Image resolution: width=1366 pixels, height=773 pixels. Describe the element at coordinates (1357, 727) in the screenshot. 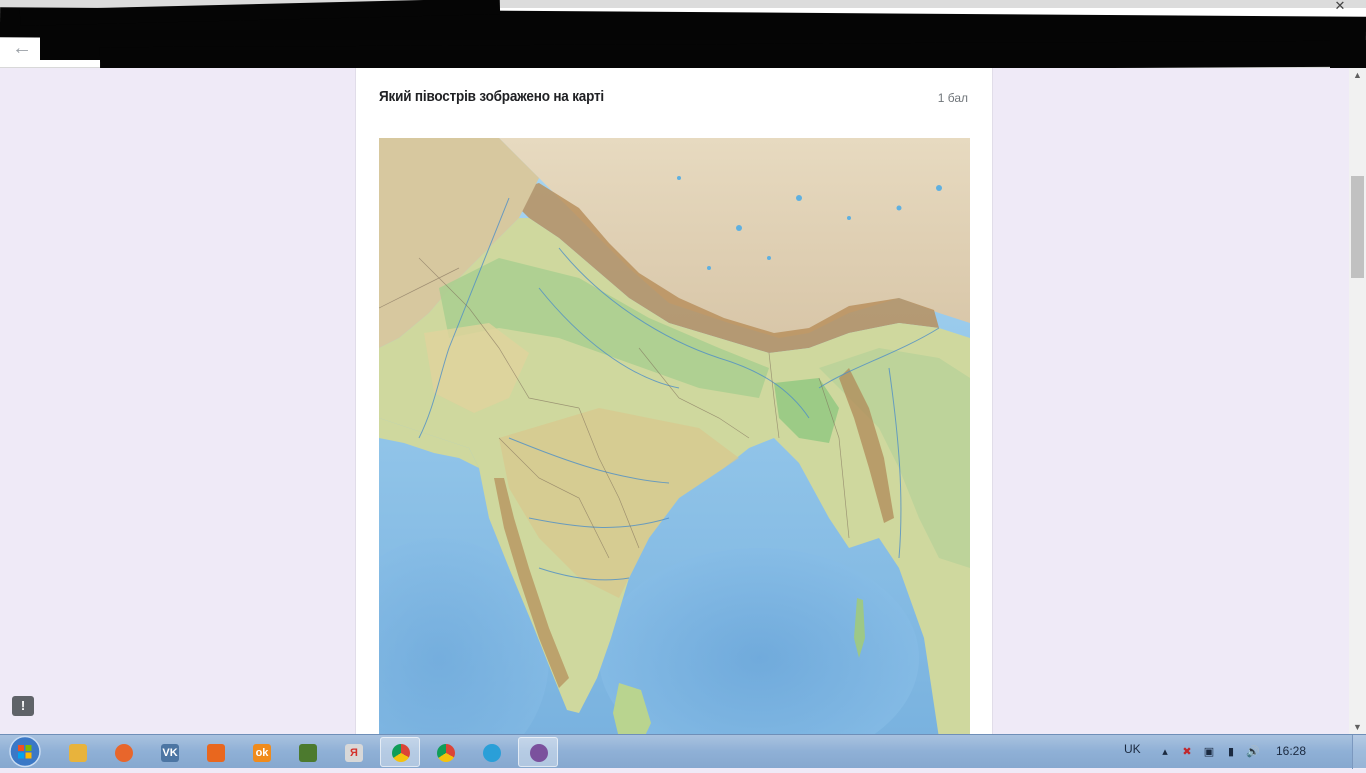

I see `scroll-down-arrow-icon: ▼` at that location.